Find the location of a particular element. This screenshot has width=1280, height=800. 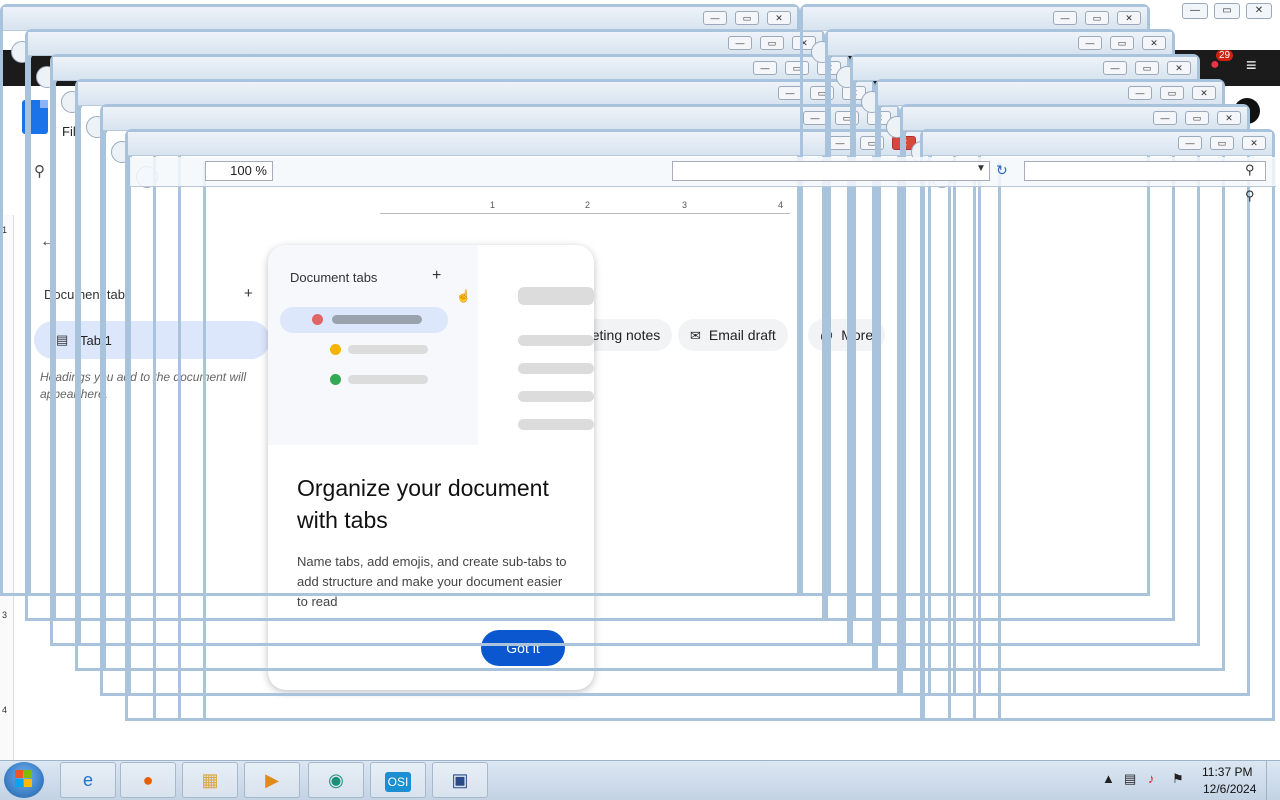

ruler-label: 4 is located at coordinates (5, 710).